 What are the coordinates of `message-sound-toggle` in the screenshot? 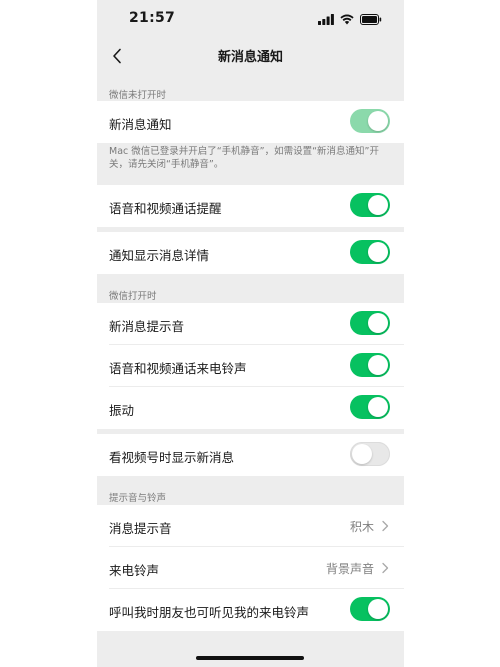 It's located at (370, 323).